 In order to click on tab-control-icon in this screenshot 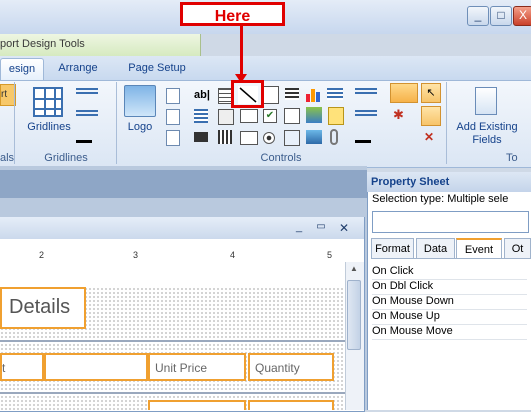, I will do `click(292, 94)`.